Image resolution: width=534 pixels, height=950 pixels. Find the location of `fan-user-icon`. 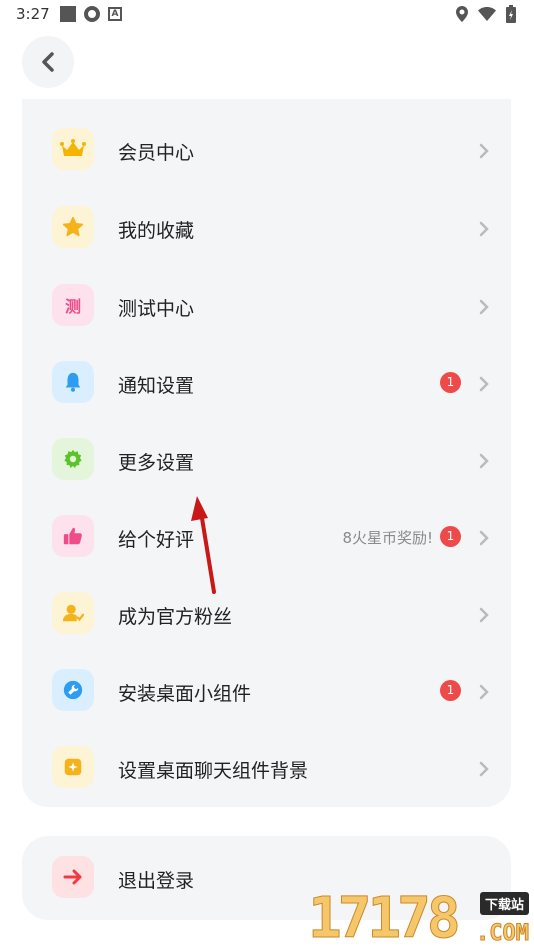

fan-user-icon is located at coordinates (73, 613).